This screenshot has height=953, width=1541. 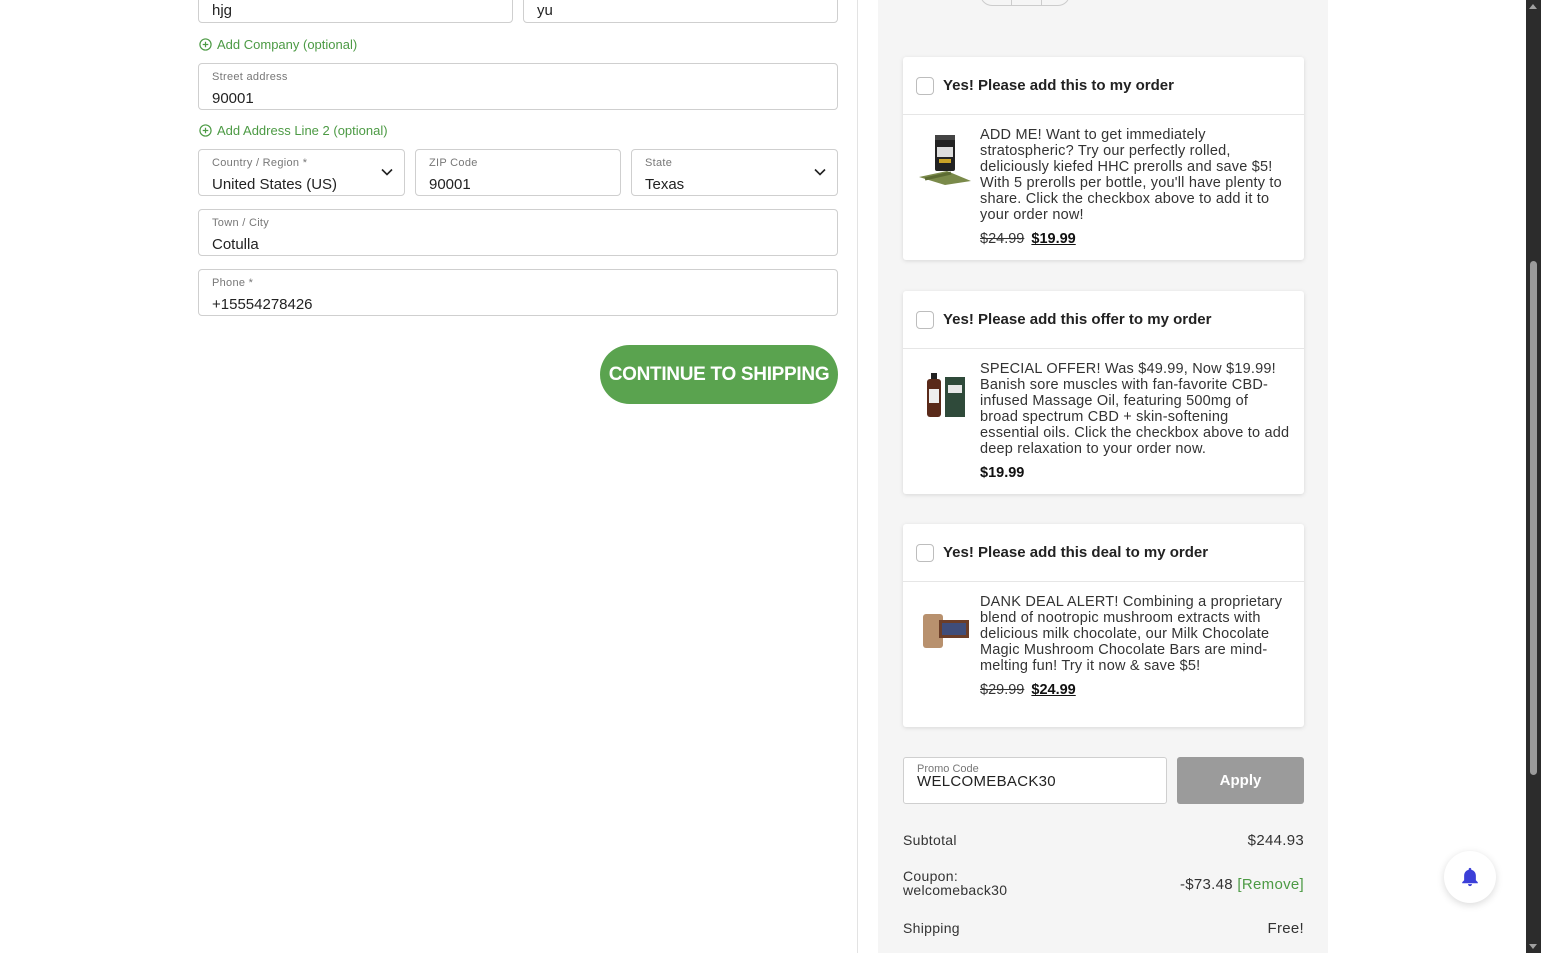 I want to click on promo-code-input: Promo Code WELCOMEBACK30, so click(x=1035, y=780).